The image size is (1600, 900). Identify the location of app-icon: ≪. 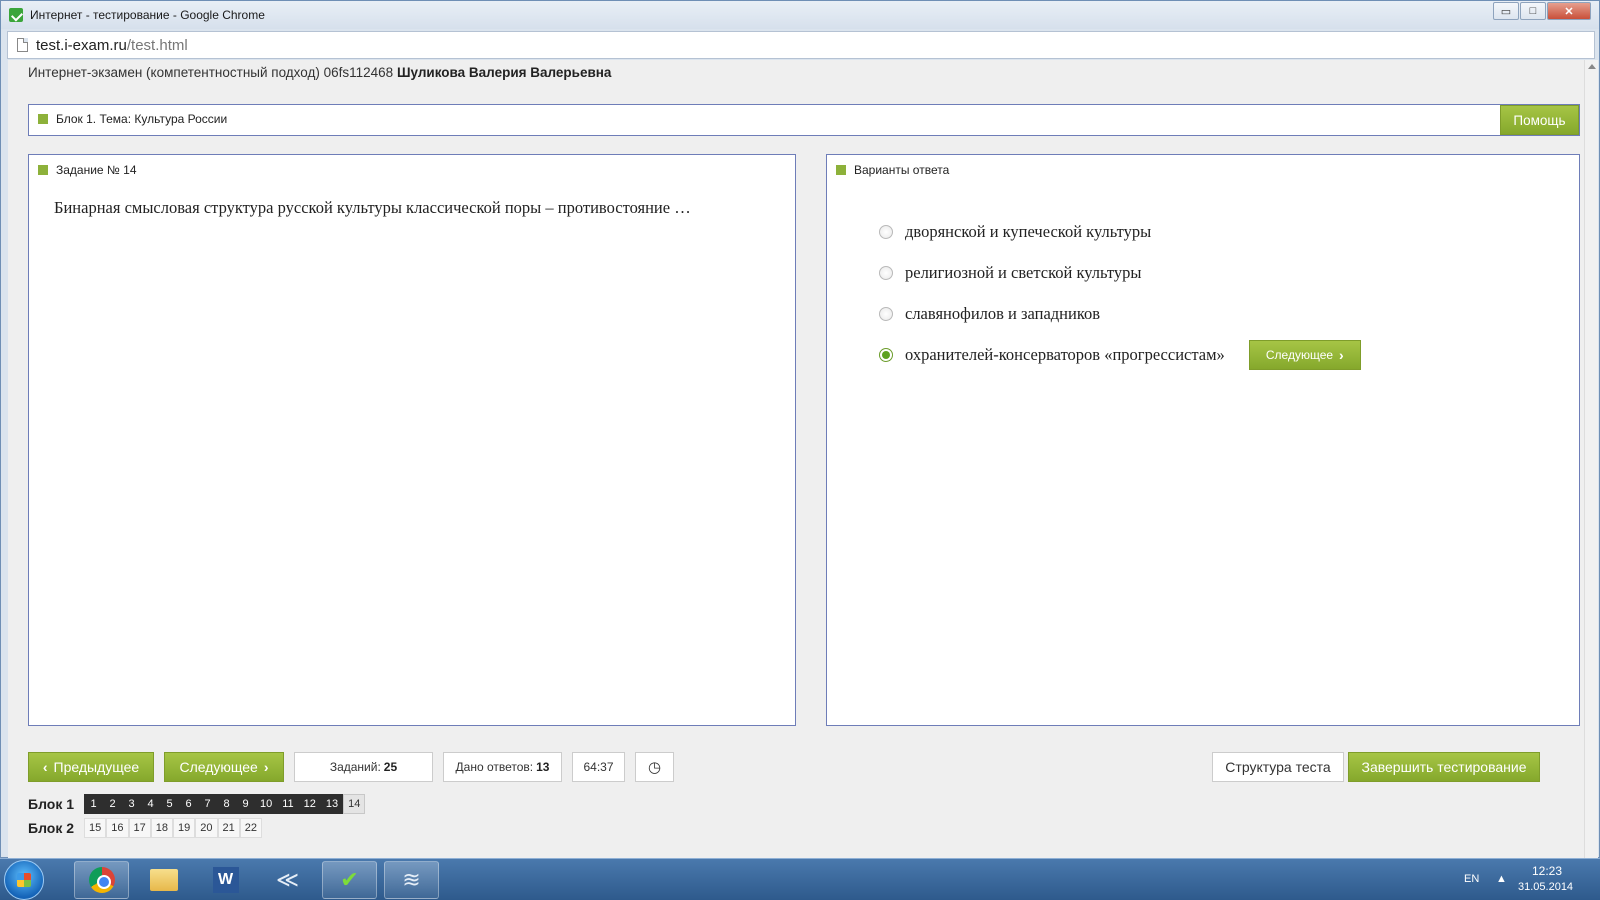
(287, 879).